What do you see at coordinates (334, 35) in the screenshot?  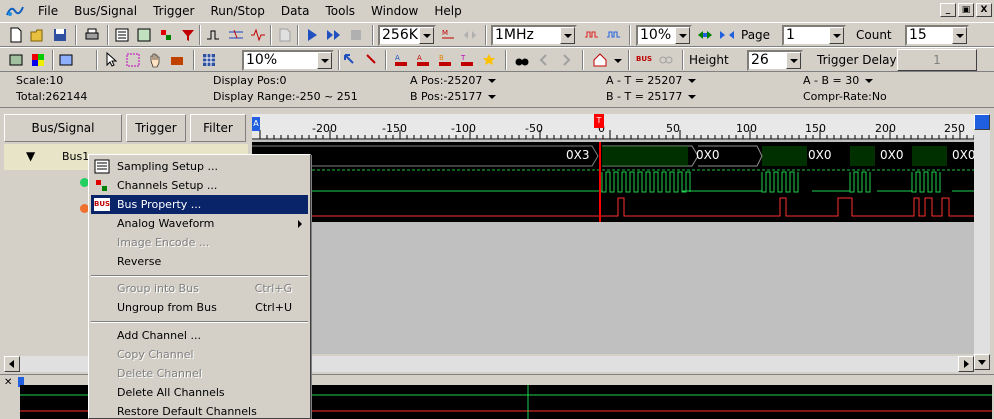 I see `run-continuous-icon` at bounding box center [334, 35].